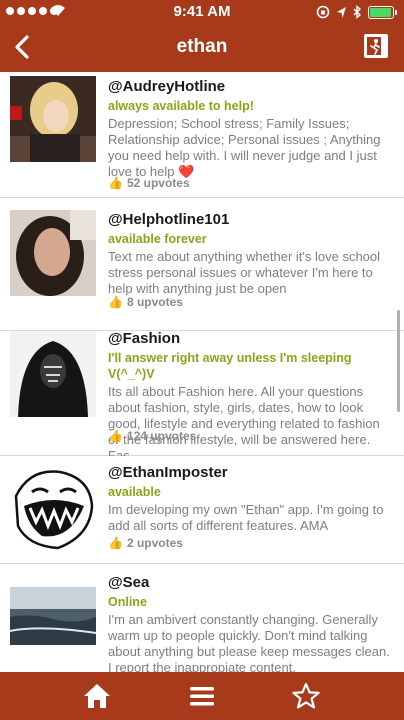 This screenshot has width=404, height=720. I want to click on post-handle: @Sea, so click(129, 582).